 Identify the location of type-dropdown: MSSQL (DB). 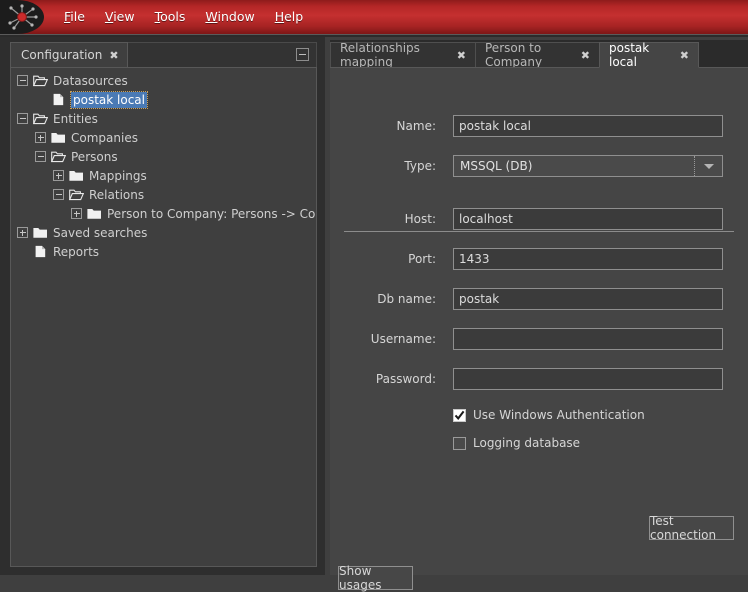
(588, 166).